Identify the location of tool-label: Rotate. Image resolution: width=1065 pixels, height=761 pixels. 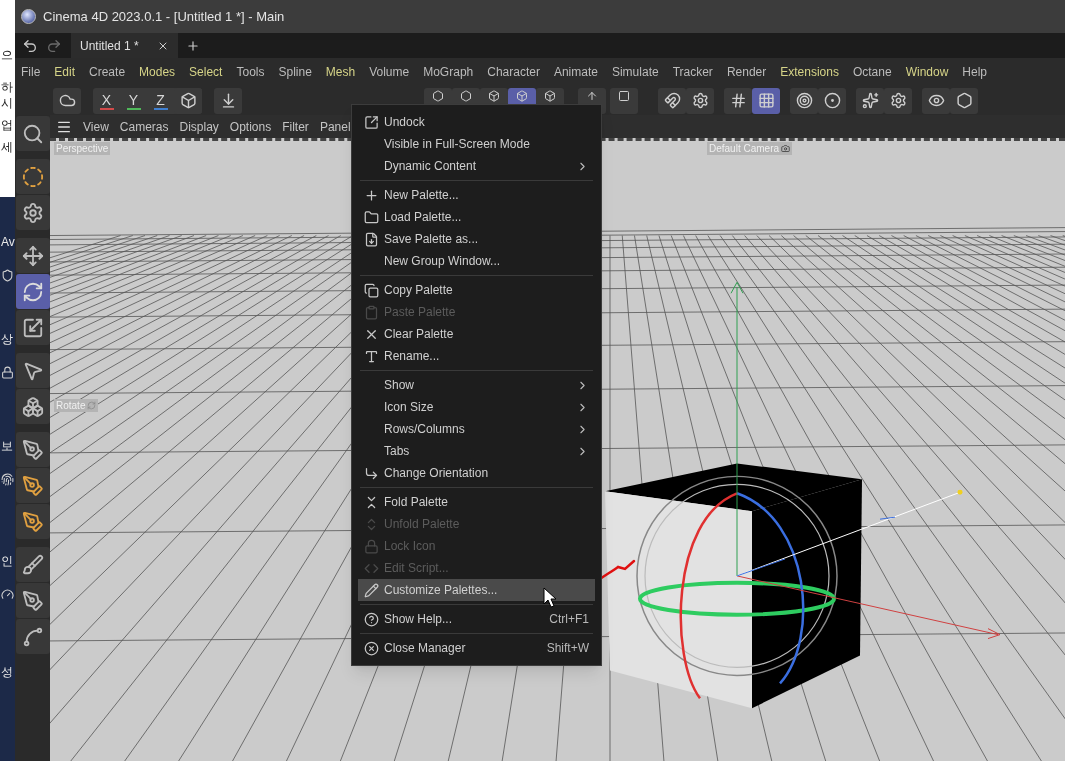
(76, 405).